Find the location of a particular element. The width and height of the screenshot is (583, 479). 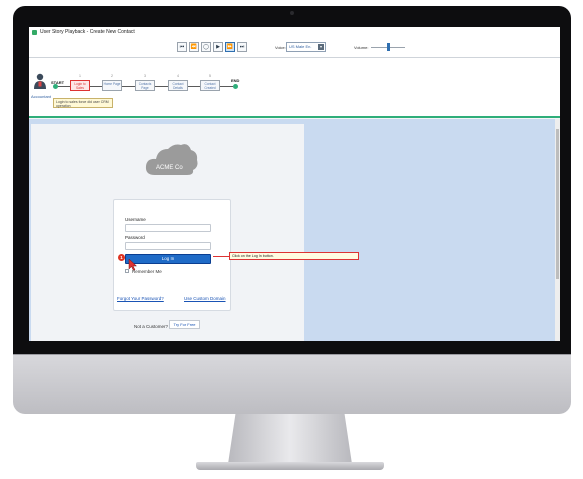

username-input is located at coordinates (168, 228).